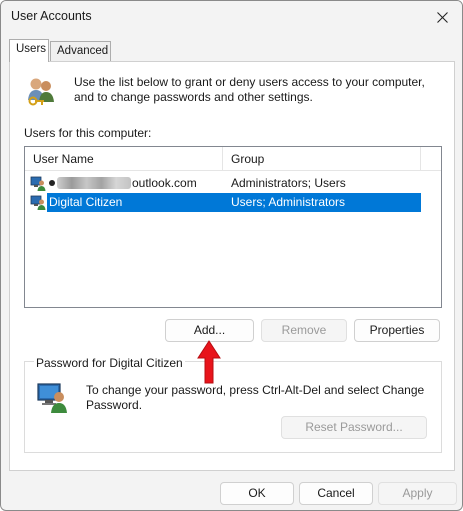 This screenshot has height=511, width=463. I want to click on title-bar: User Accounts, so click(231, 17).